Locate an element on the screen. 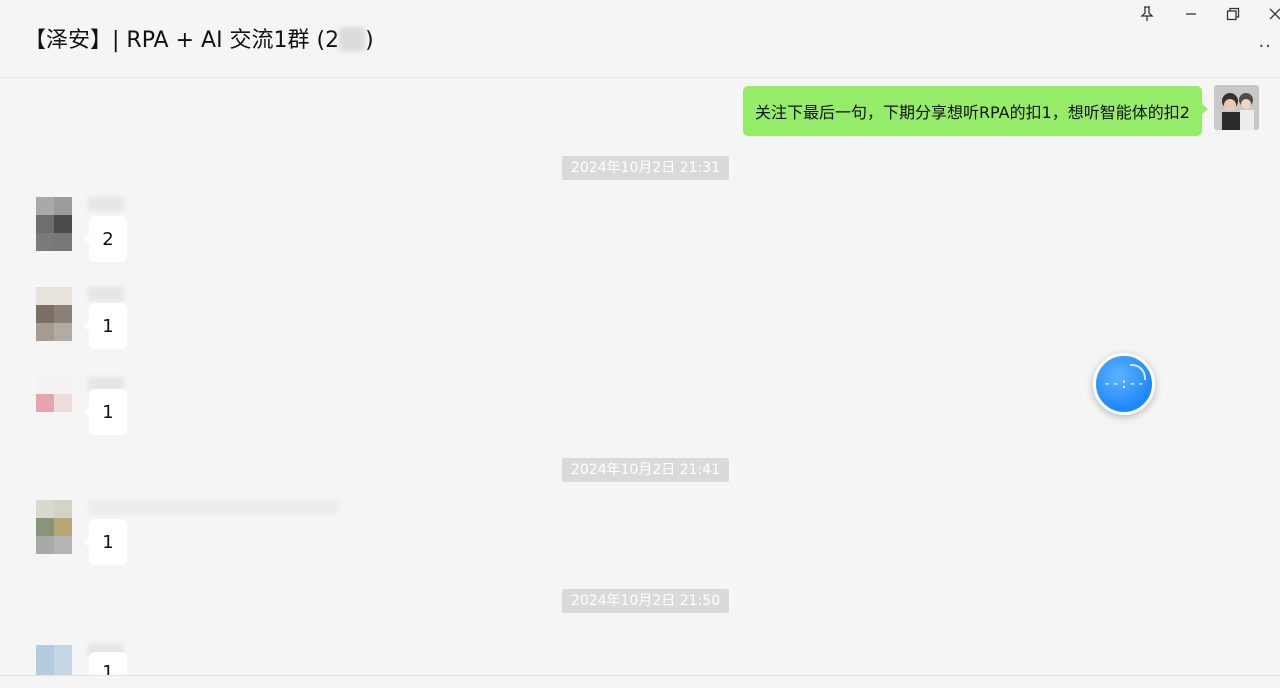 The width and height of the screenshot is (1280, 688). floating-timer-button: --:-- is located at coordinates (1124, 384).